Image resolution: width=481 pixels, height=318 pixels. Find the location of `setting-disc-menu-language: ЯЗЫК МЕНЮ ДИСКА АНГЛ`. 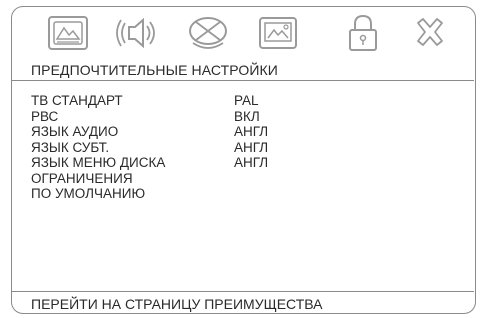

setting-disc-menu-language: ЯЗЫК МЕНЮ ДИСКА АНГЛ is located at coordinates (181, 163).